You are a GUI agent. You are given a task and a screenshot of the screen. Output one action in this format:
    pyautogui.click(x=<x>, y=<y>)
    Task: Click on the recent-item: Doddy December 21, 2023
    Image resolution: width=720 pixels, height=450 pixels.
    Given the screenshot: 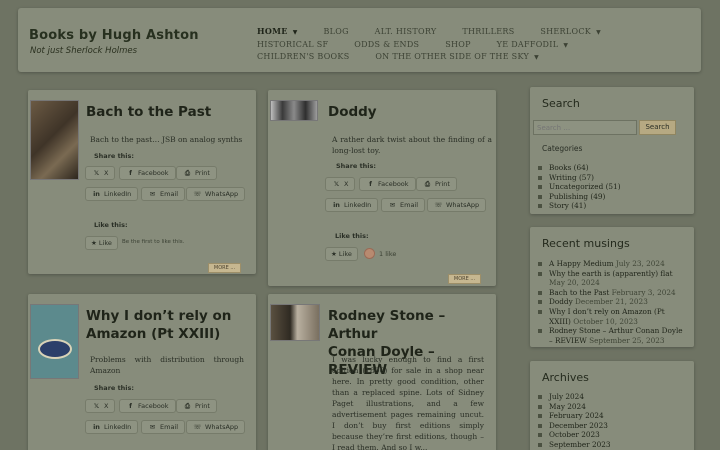 What is the action you would take?
    pyautogui.click(x=613, y=302)
    